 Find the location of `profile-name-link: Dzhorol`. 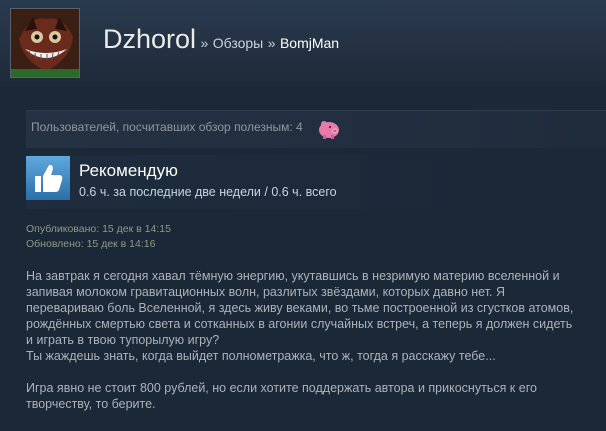

profile-name-link: Dzhorol is located at coordinates (149, 39).